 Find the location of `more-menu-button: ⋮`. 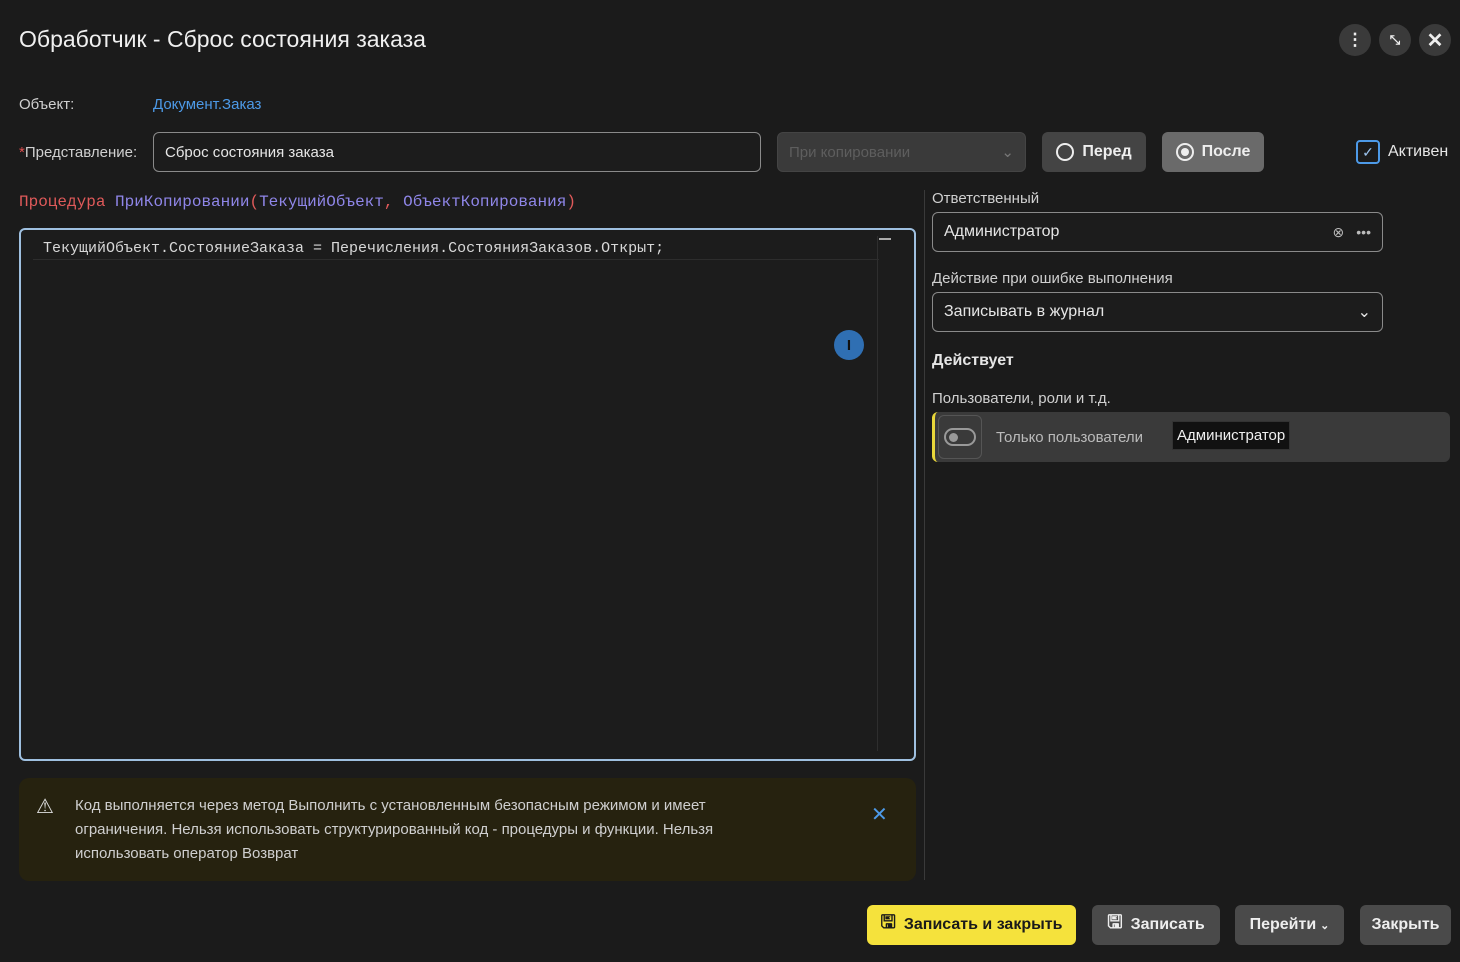

more-menu-button: ⋮ is located at coordinates (1355, 40).